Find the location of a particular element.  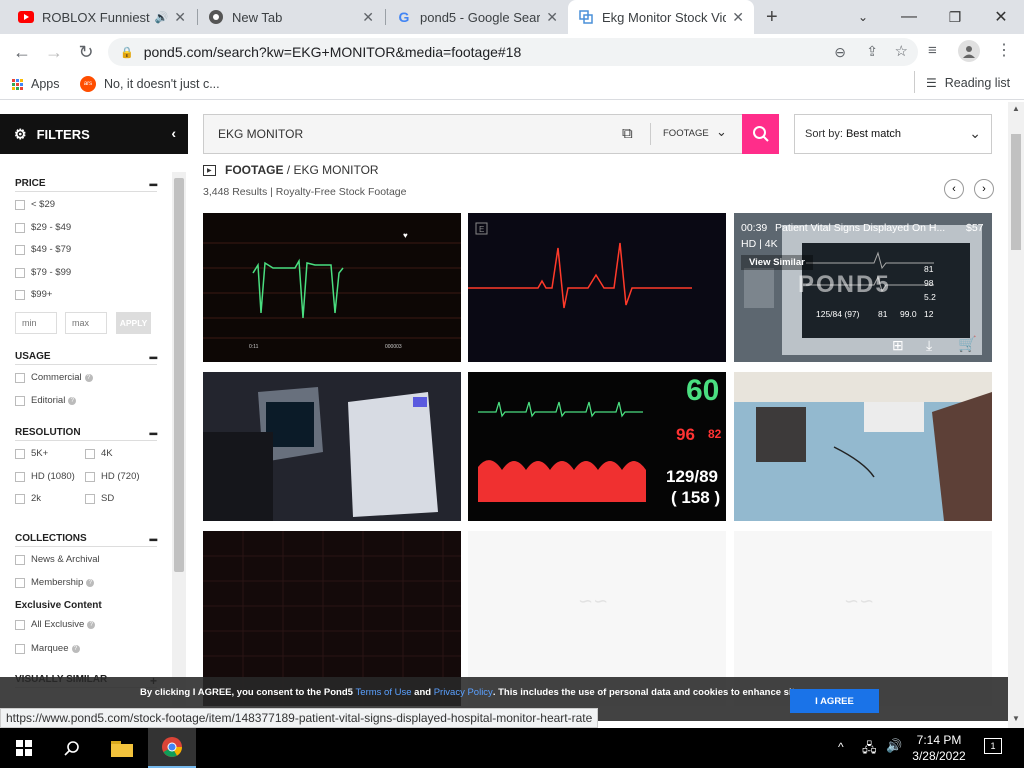

price-option: $79 - $99 is located at coordinates (43, 272).